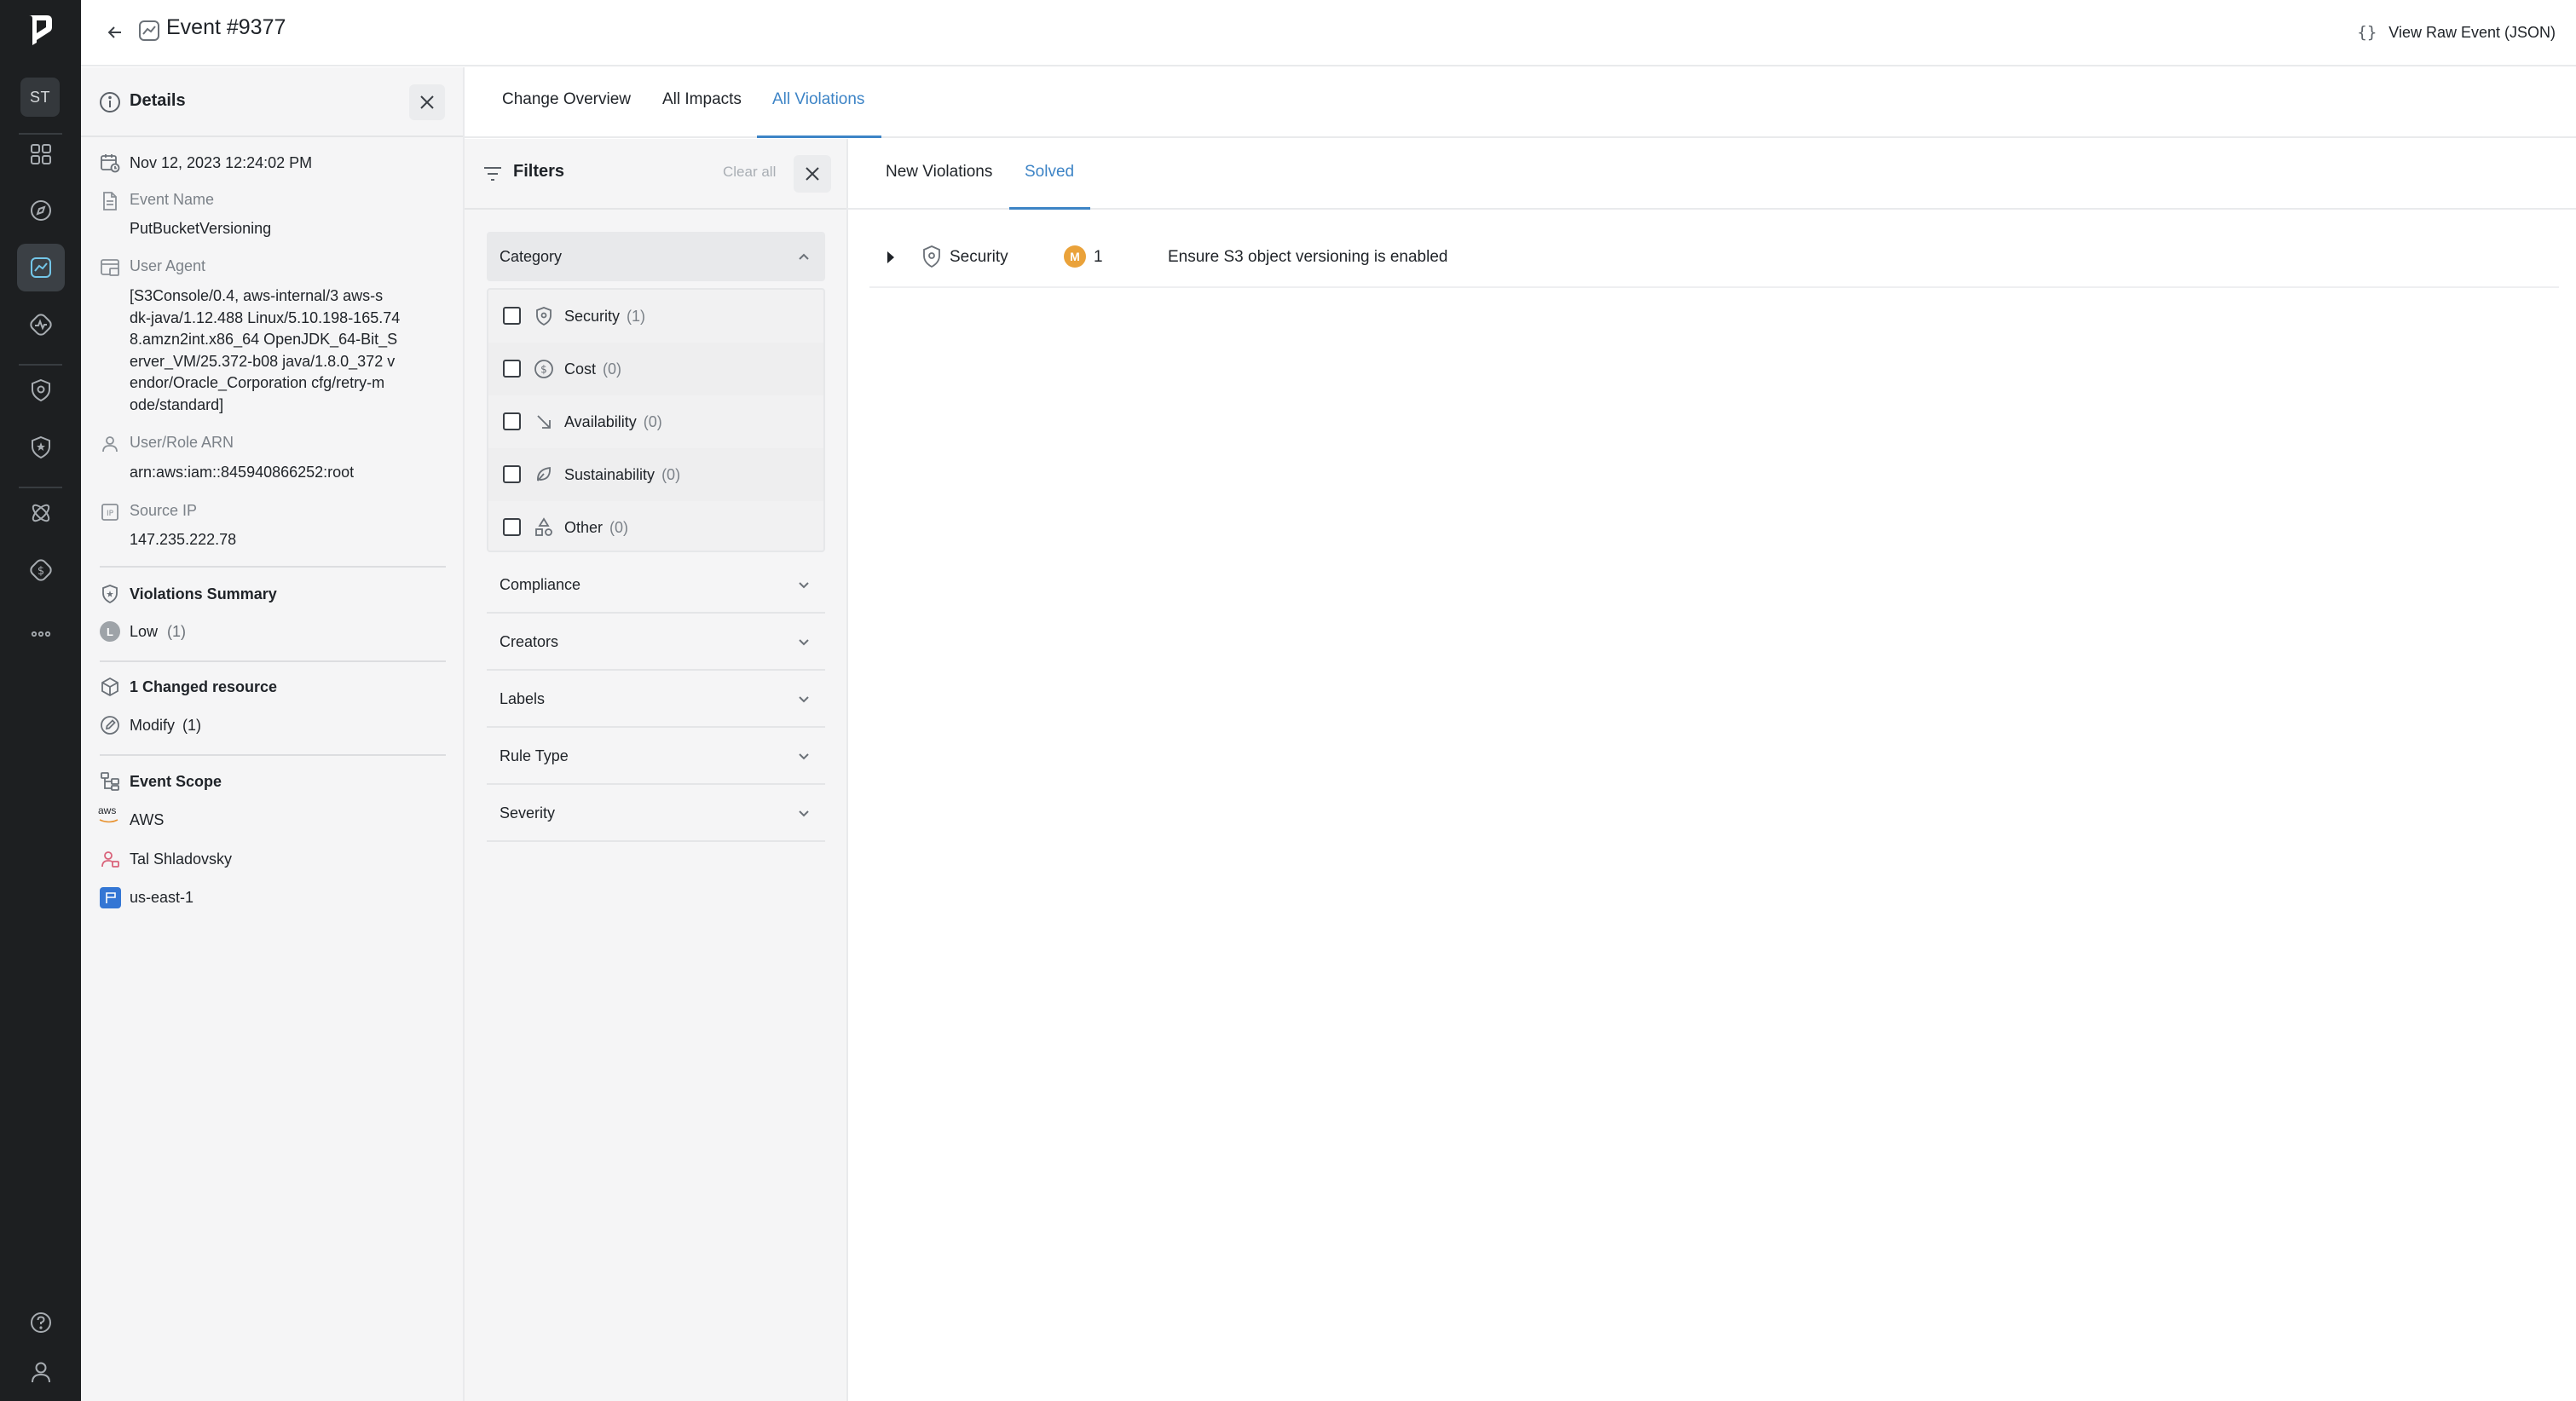 The height and width of the screenshot is (1401, 2576). I want to click on category-option-other: Other (0), so click(655, 527).